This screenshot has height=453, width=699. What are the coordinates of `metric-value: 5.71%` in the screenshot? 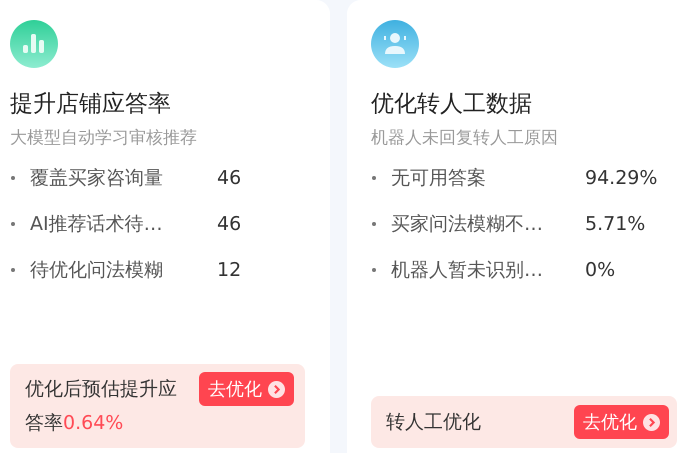 It's located at (615, 224).